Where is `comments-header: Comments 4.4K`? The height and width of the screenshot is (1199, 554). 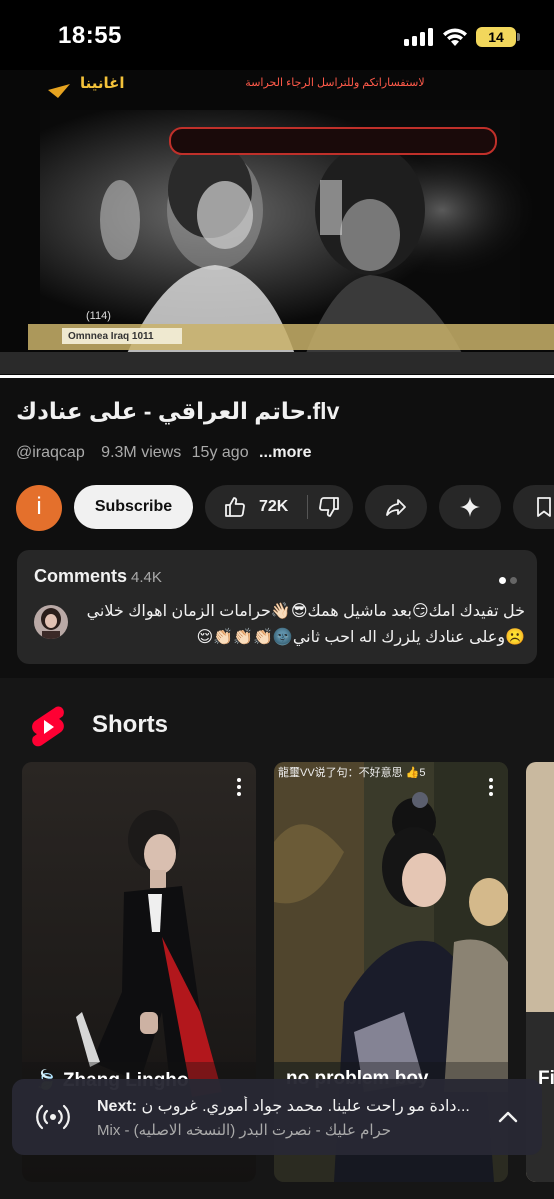 comments-header: Comments 4.4K is located at coordinates (98, 576).